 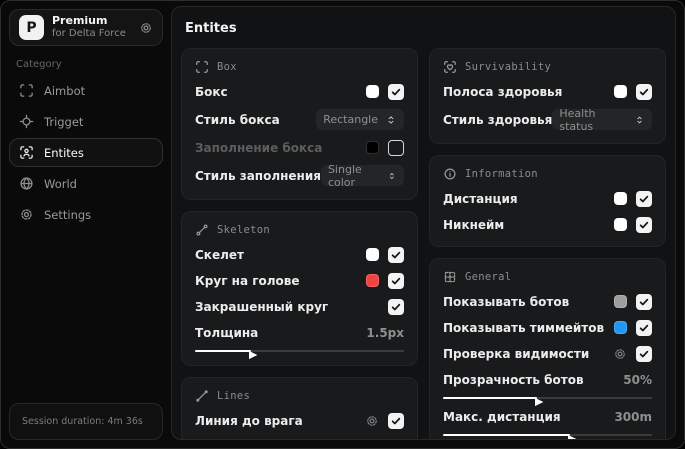 I want to click on panel-header: Skeleton, so click(x=299, y=230).